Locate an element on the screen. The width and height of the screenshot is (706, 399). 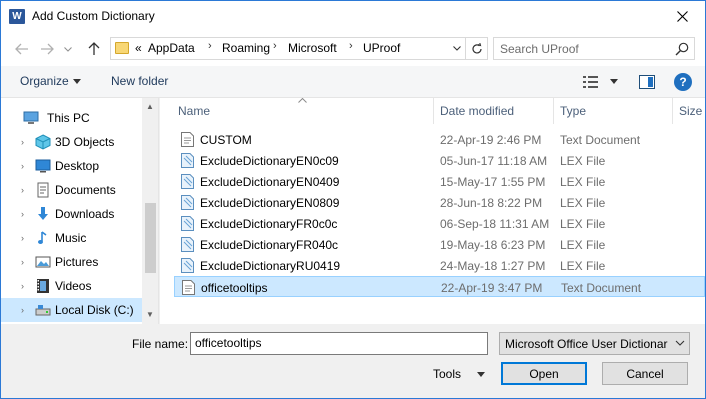
column-header-name: Name is located at coordinates (194, 111).